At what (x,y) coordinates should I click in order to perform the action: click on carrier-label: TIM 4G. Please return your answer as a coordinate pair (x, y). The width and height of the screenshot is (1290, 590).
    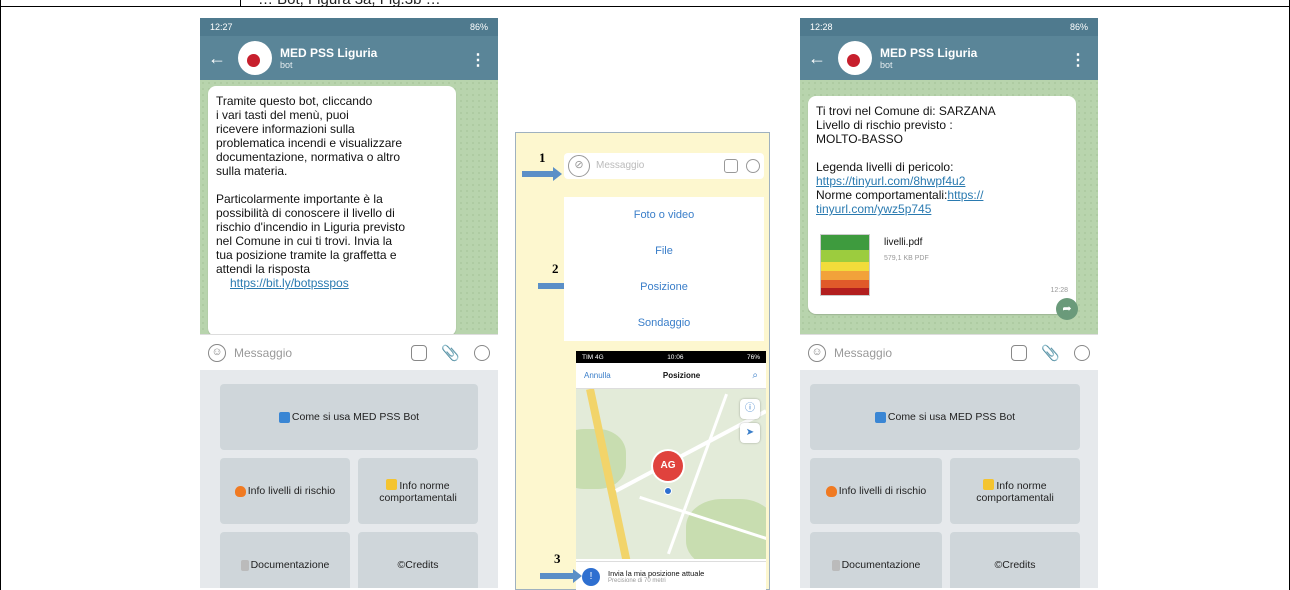
    Looking at the image, I should click on (593, 357).